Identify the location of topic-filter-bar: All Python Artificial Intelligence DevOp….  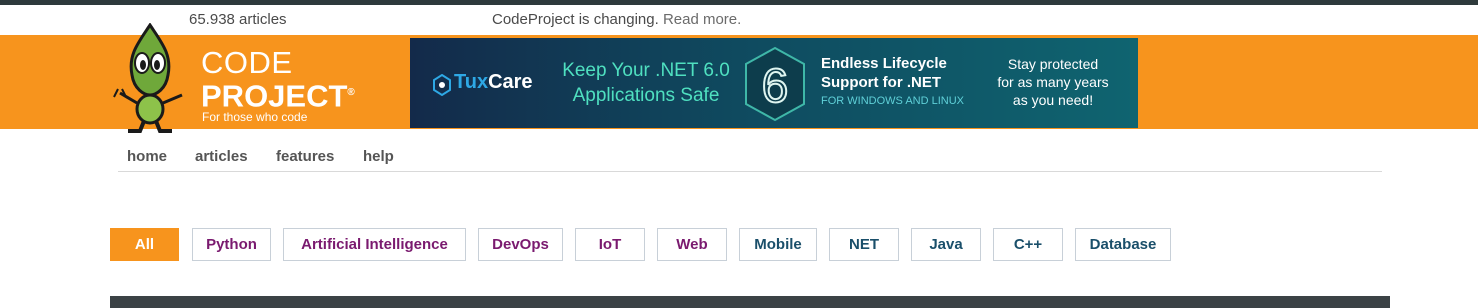
(739, 244).